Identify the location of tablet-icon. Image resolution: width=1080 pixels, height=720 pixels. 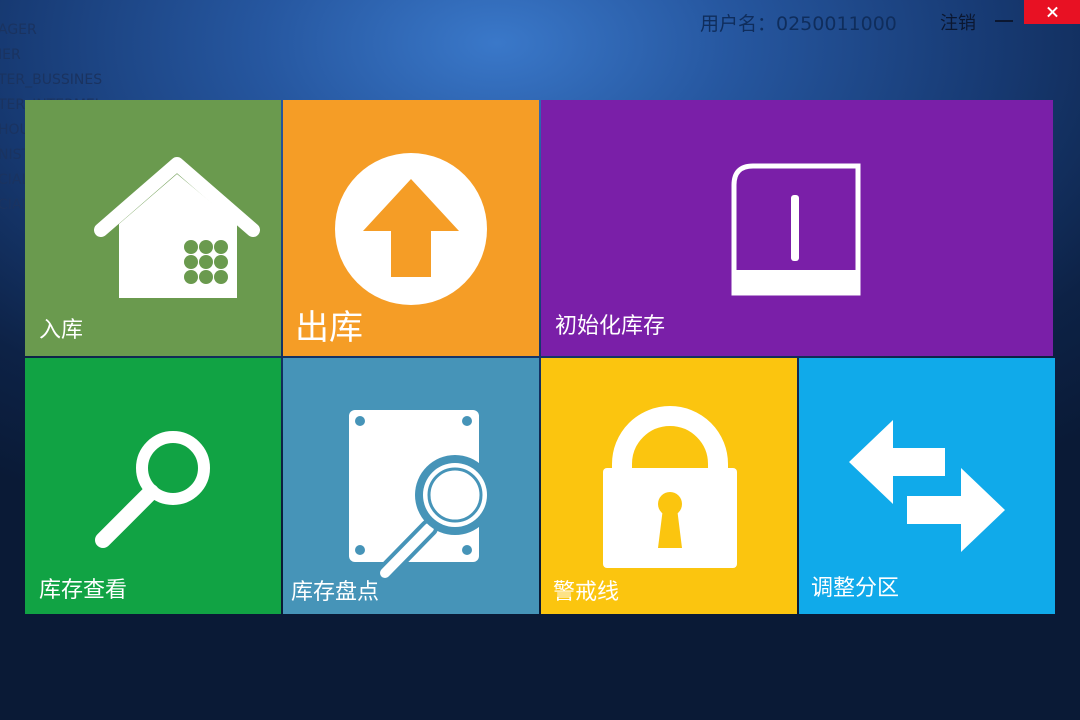
(796, 229).